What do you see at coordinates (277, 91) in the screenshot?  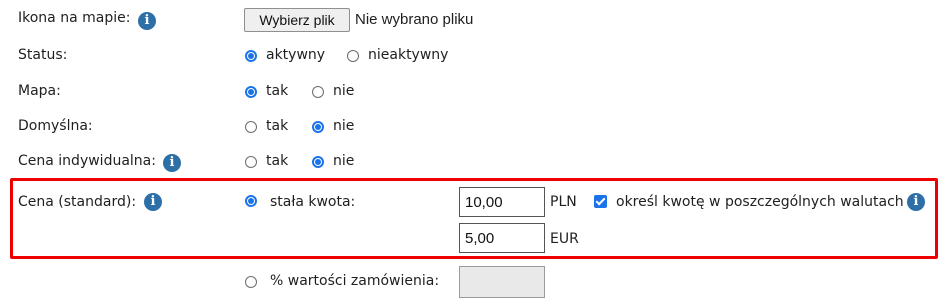 I see `map-yes-label: tak` at bounding box center [277, 91].